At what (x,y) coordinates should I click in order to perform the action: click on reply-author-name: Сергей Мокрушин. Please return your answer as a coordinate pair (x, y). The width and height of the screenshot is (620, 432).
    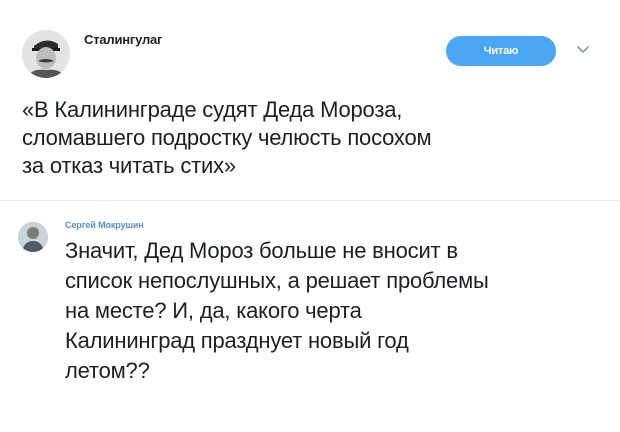
    Looking at the image, I should click on (104, 225).